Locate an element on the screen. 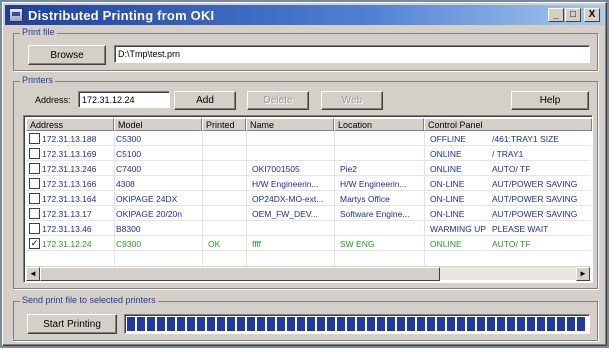  column-header-address: Address is located at coordinates (70, 124).